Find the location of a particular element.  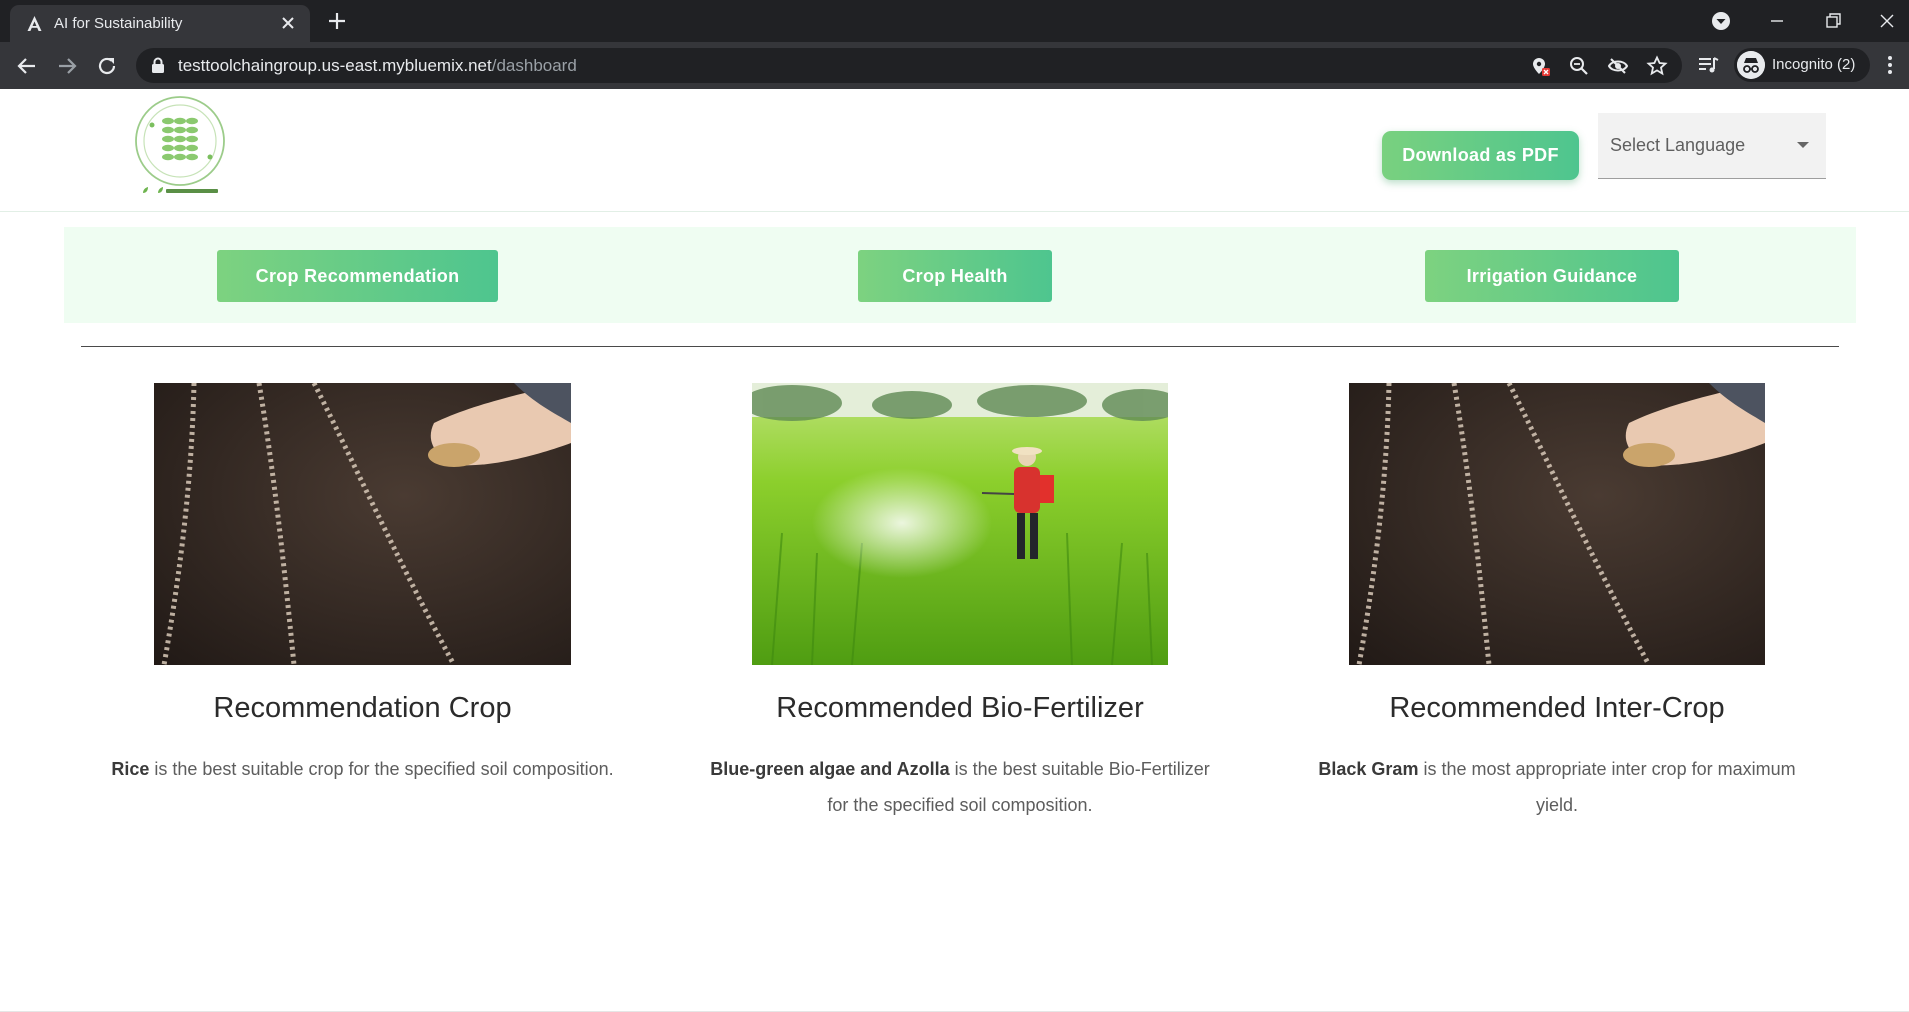

browser-tab: AI for Sustainability is located at coordinates (160, 23).